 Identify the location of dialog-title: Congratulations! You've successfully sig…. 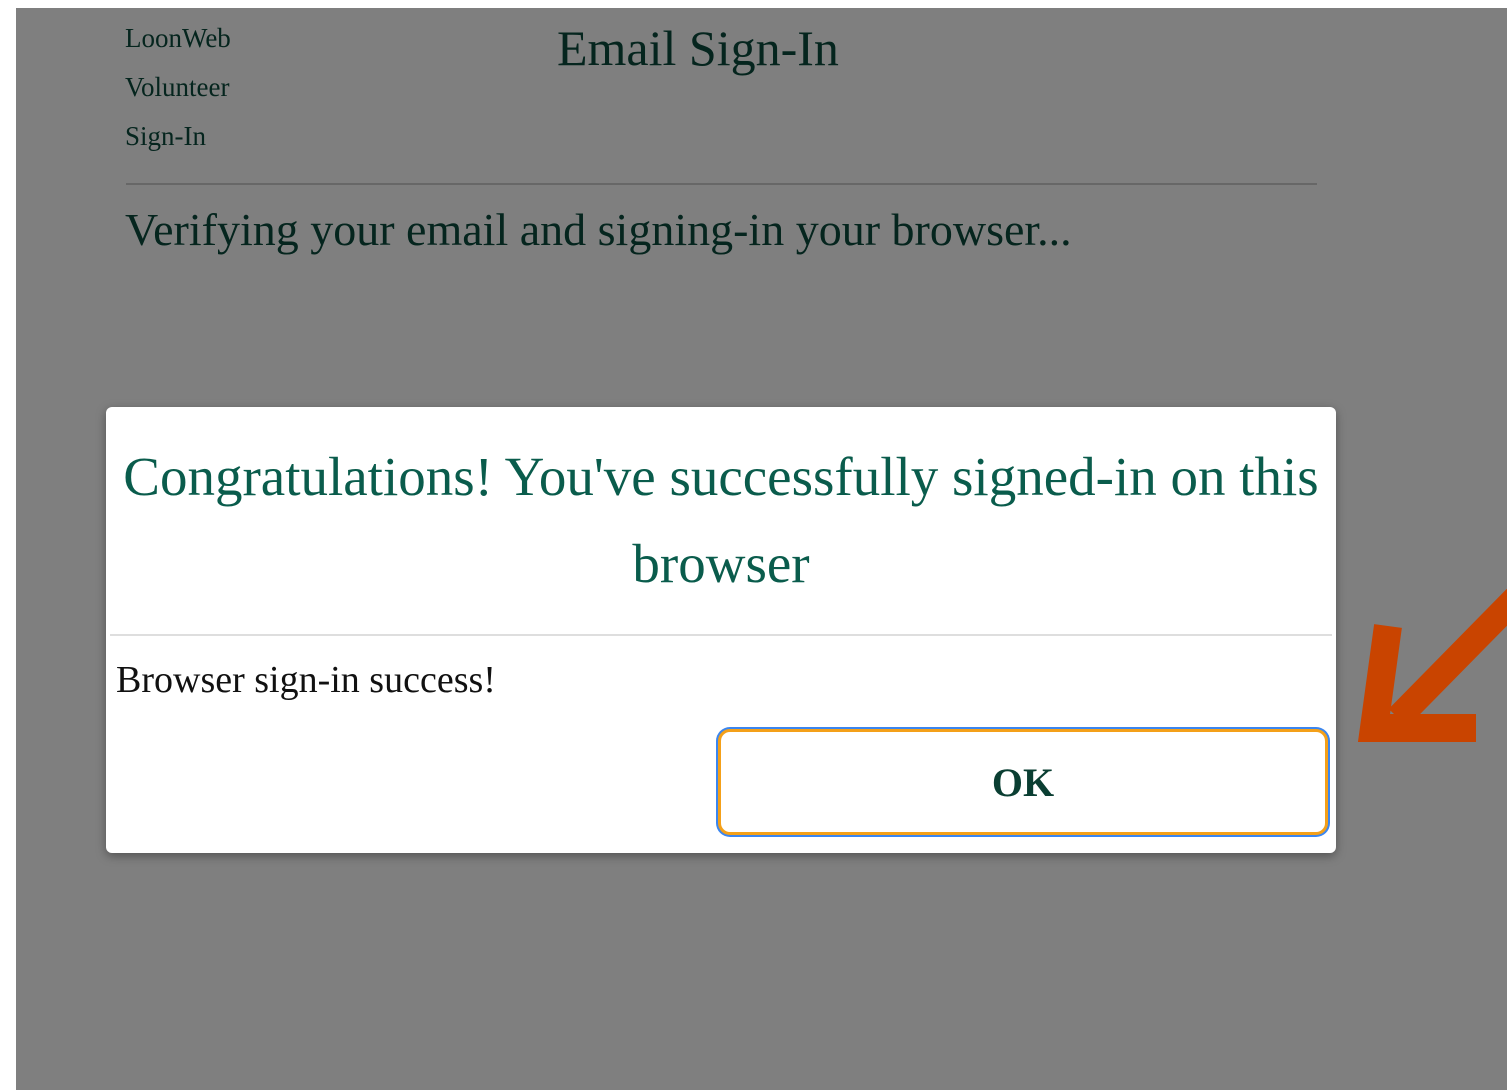
(721, 520).